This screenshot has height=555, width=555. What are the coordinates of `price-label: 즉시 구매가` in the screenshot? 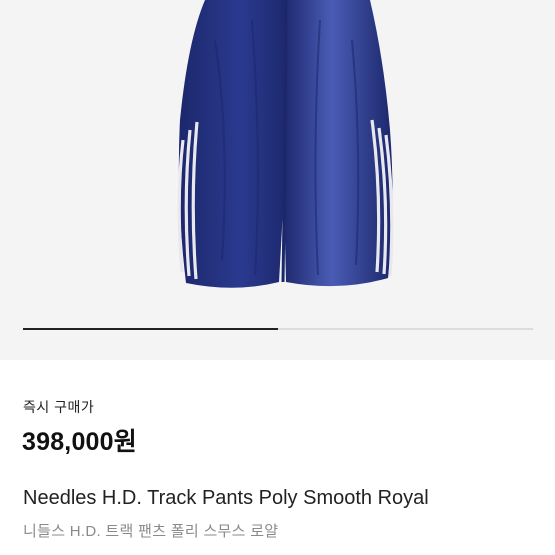 It's located at (59, 407).